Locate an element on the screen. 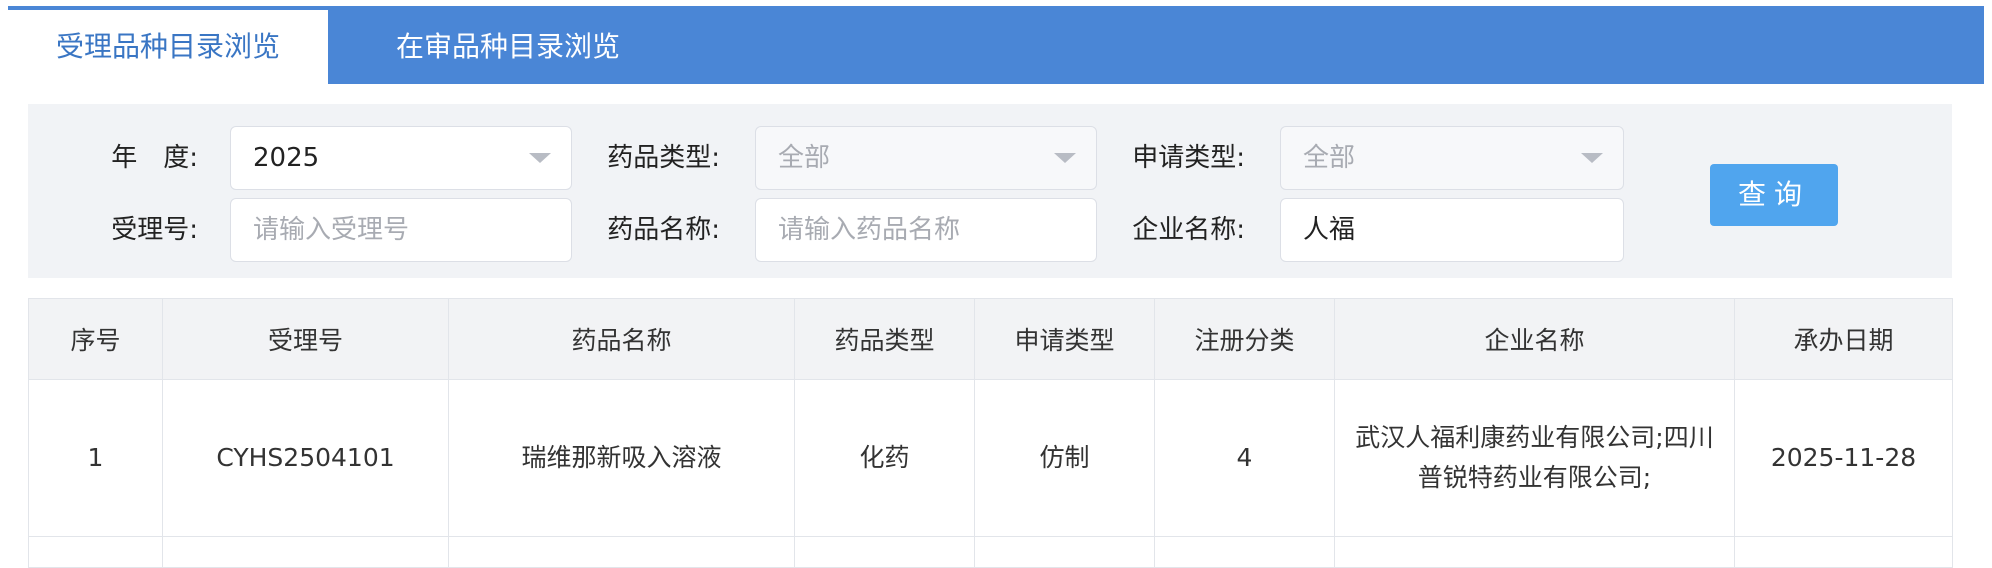 The height and width of the screenshot is (568, 1992). column-header: 注册分类 is located at coordinates (1244, 339).